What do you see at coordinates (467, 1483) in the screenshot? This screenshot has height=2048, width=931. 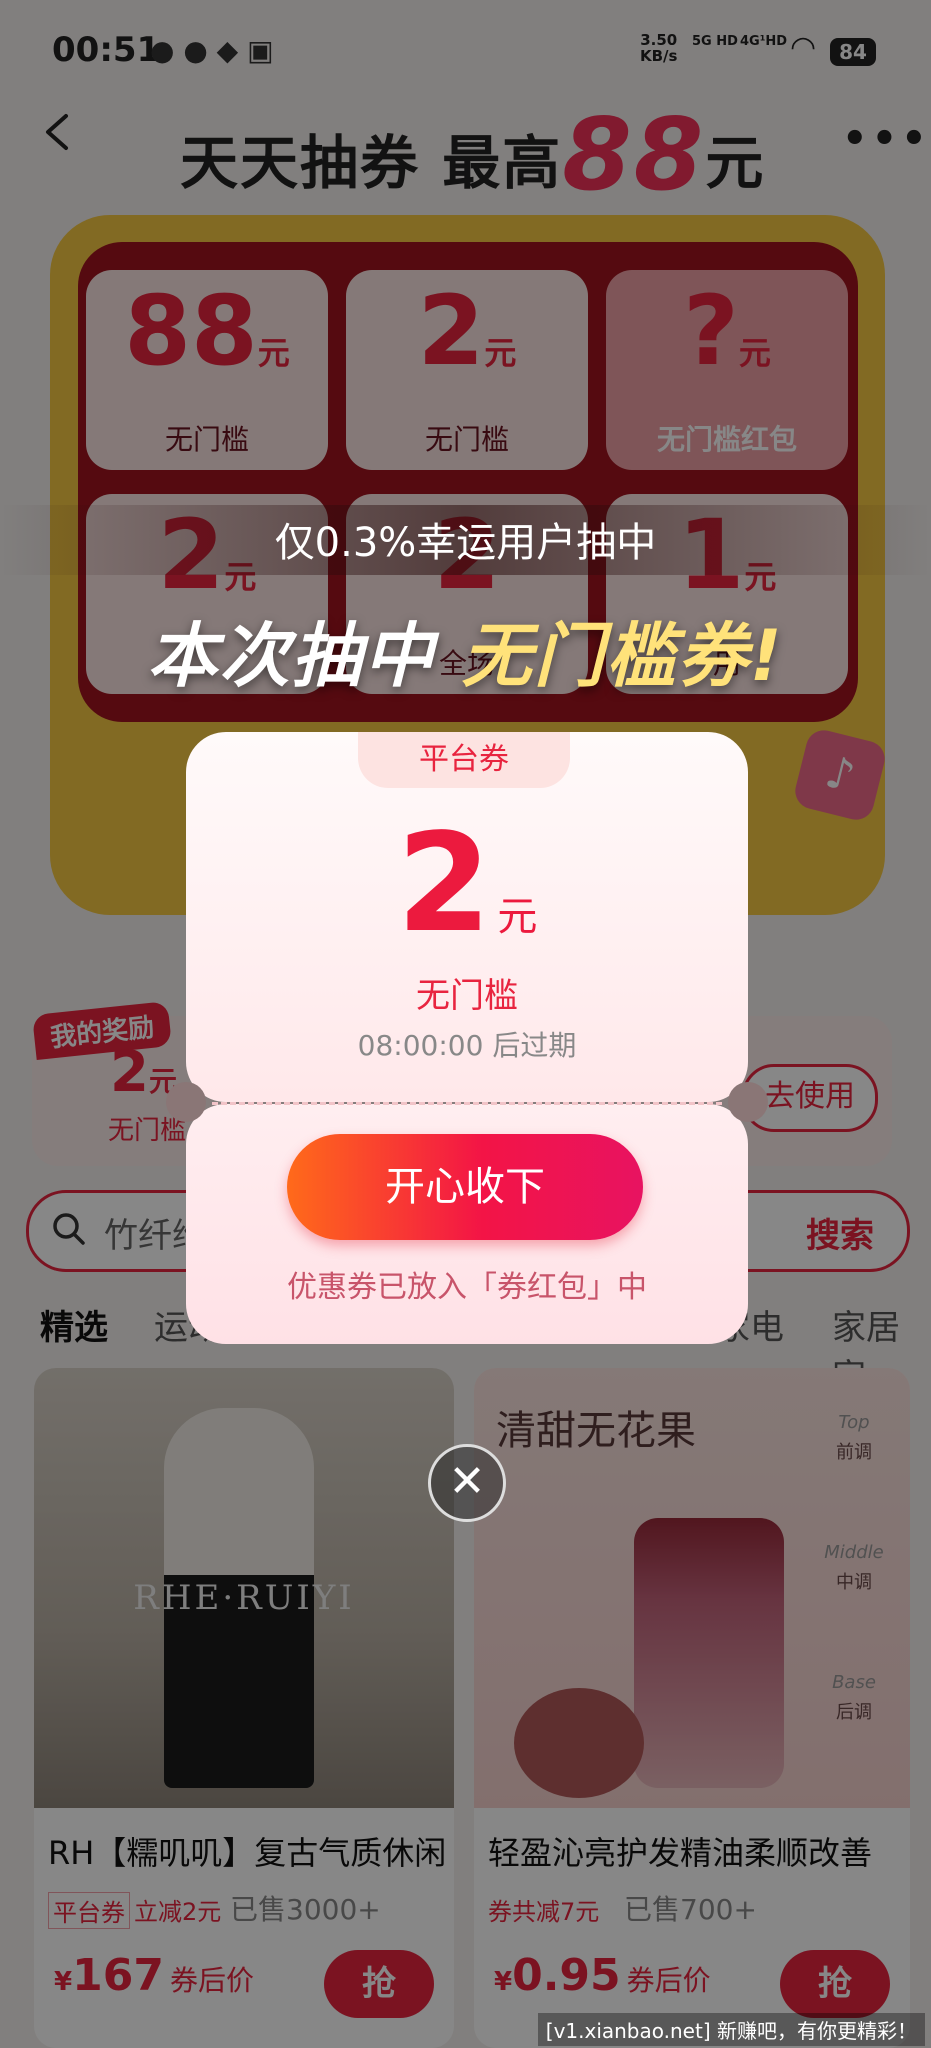 I see `close-popup-icon: ✕` at bounding box center [467, 1483].